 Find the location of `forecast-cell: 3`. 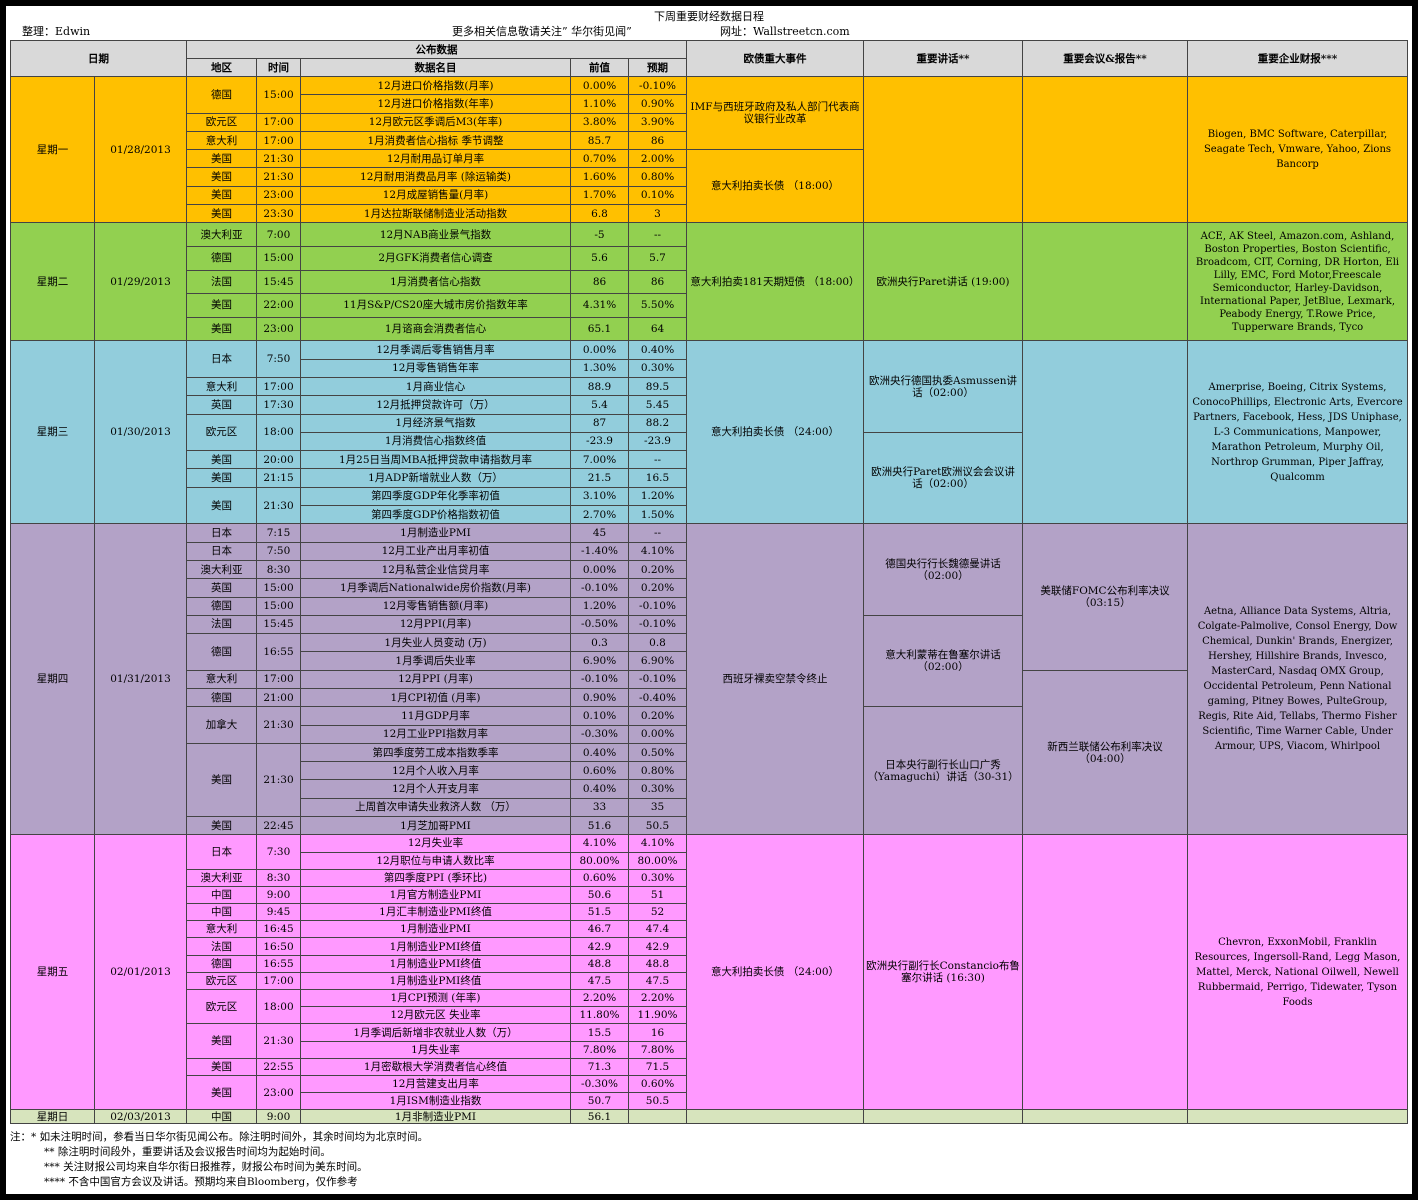

forecast-cell: 3 is located at coordinates (657, 214).